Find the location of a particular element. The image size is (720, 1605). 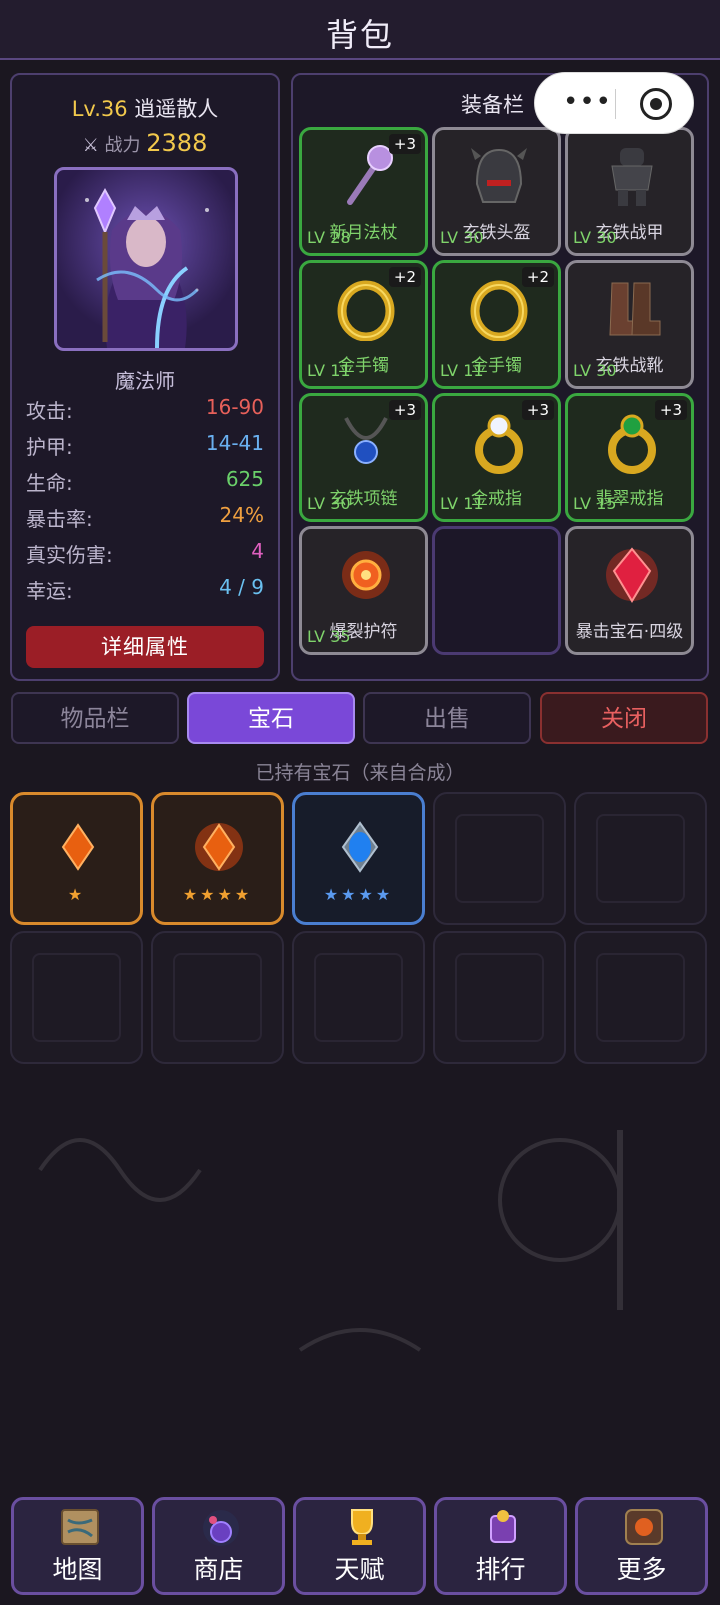

gem-stars: ★★★★ is located at coordinates (358, 894).